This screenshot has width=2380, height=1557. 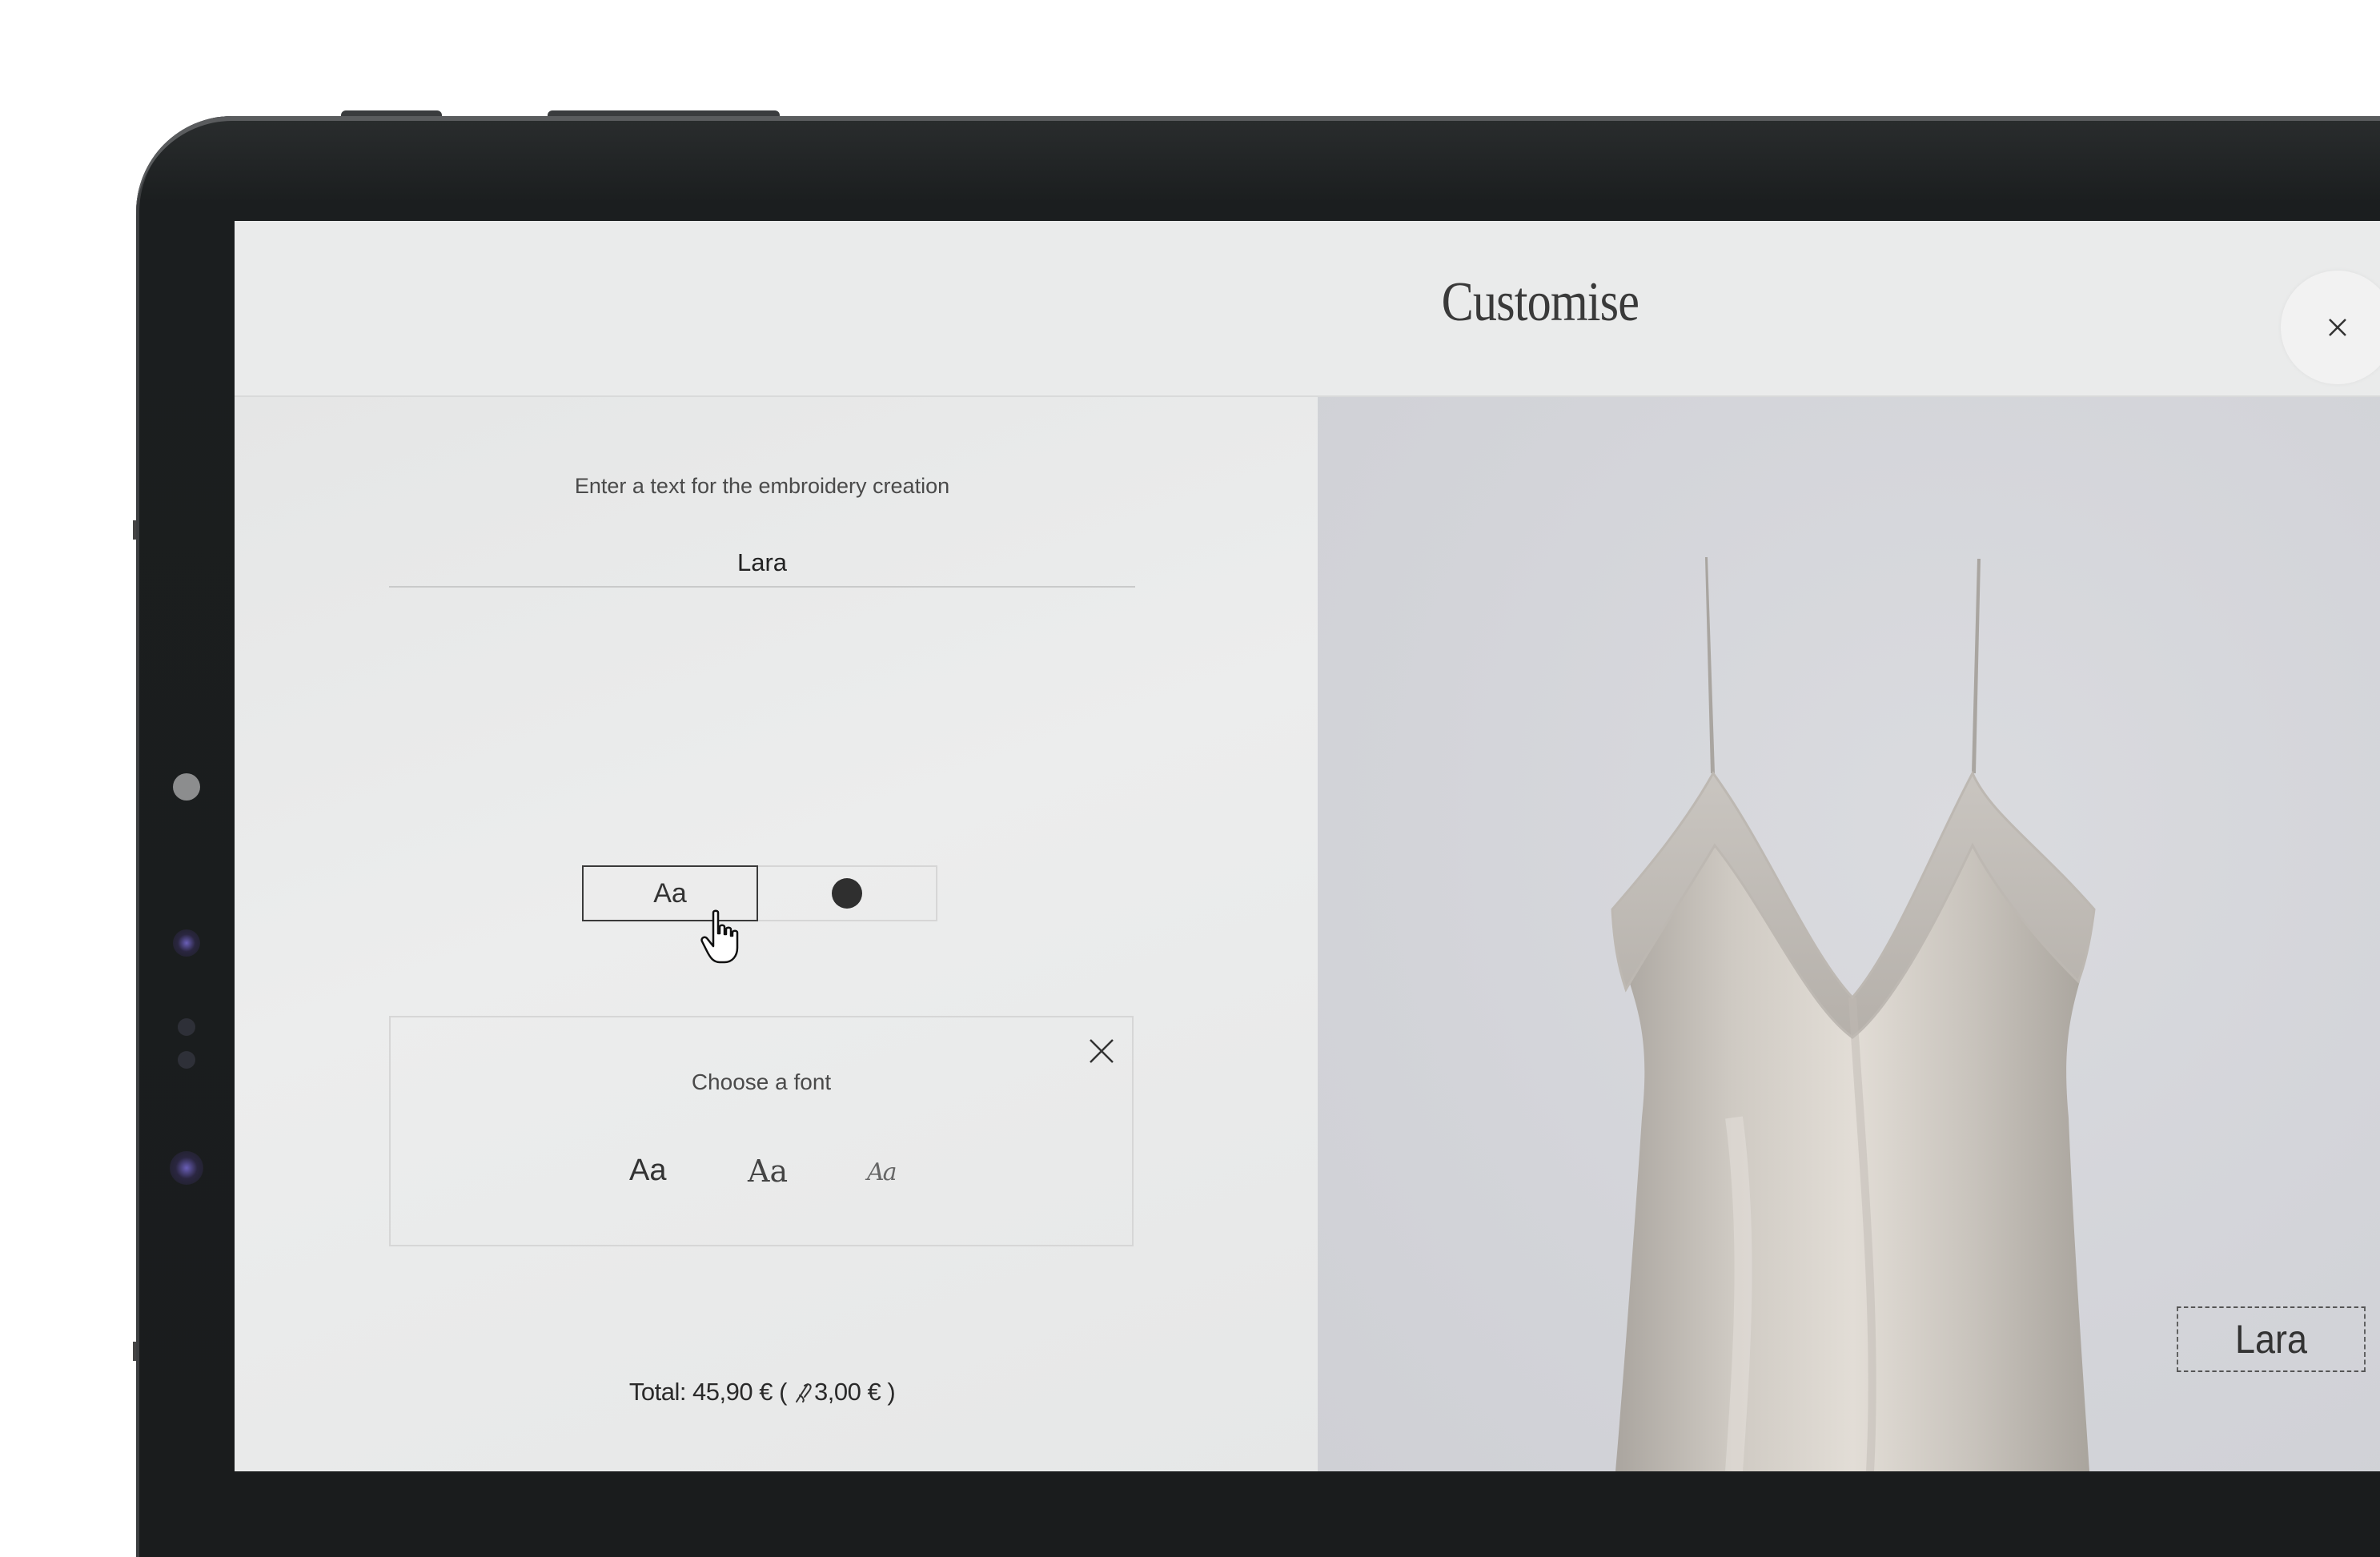 I want to click on close-button, so click(x=2330, y=327).